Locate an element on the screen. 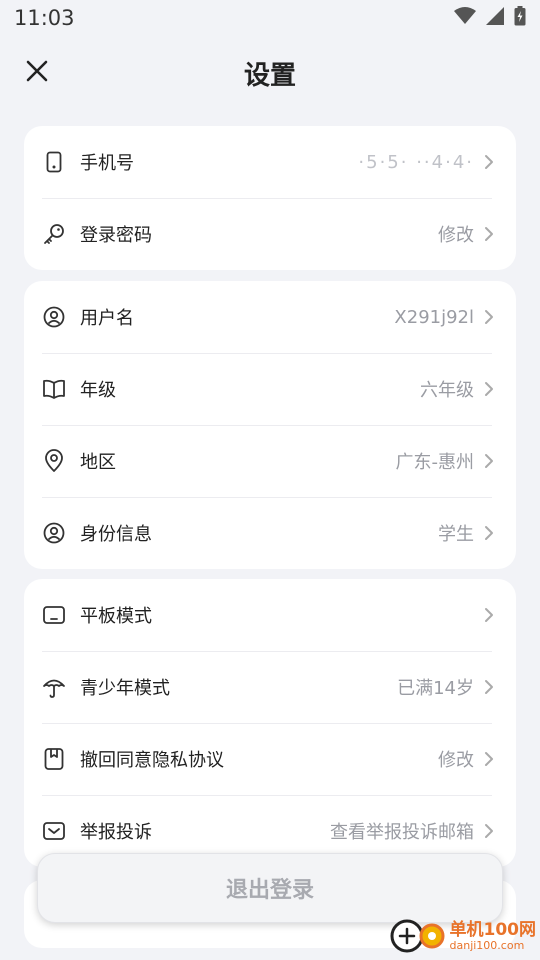 This screenshot has width=540, height=960. book-icon is located at coordinates (54, 389).